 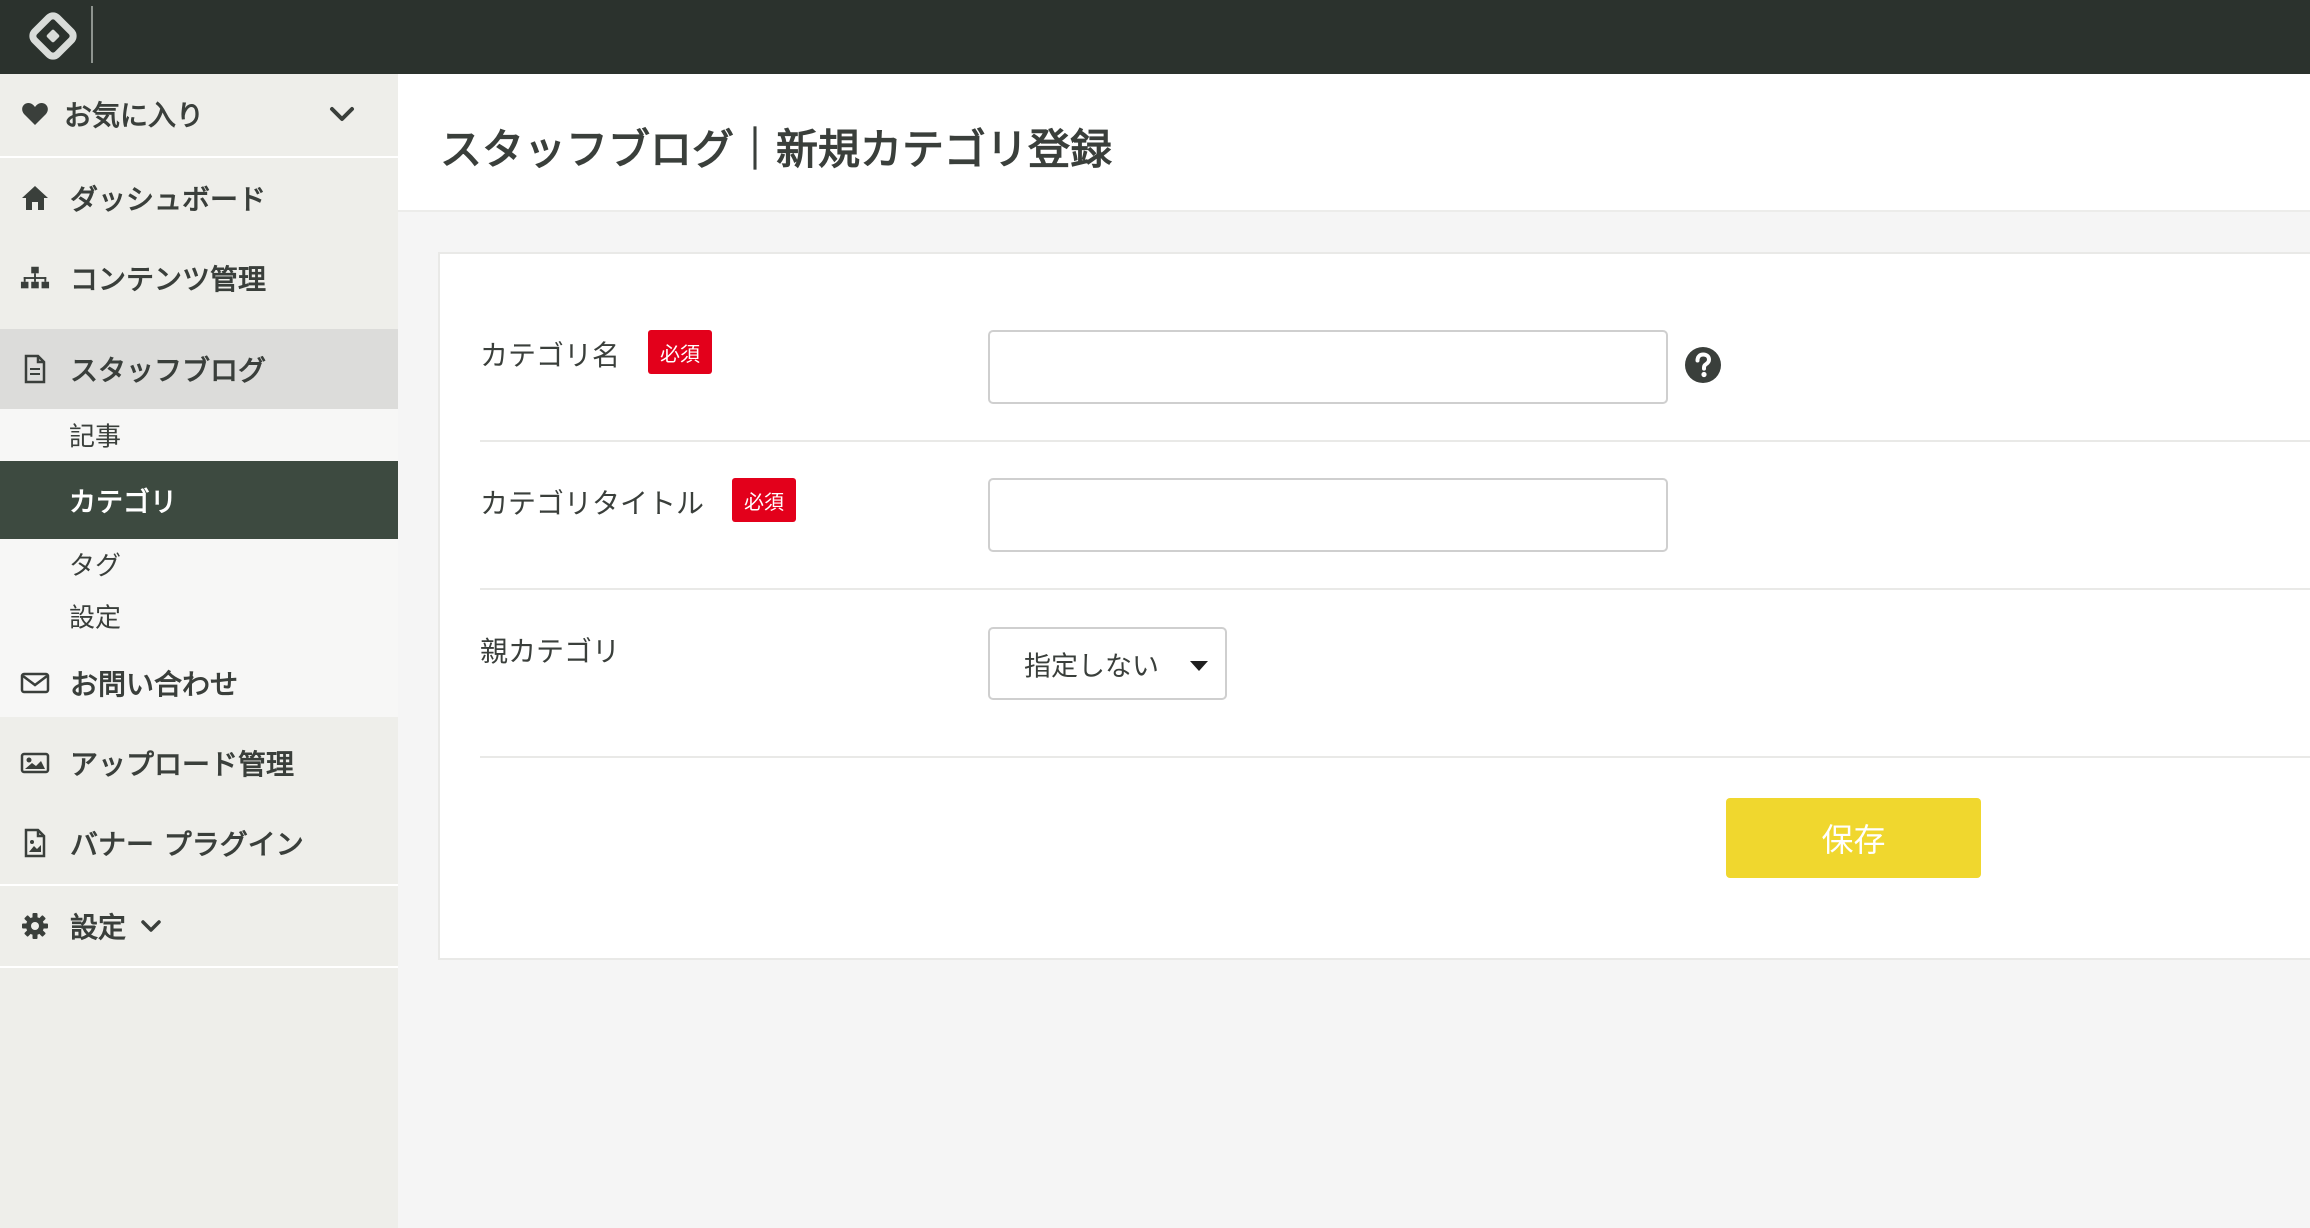 I want to click on parent-category-selected: 指定しない, so click(x=1091, y=666).